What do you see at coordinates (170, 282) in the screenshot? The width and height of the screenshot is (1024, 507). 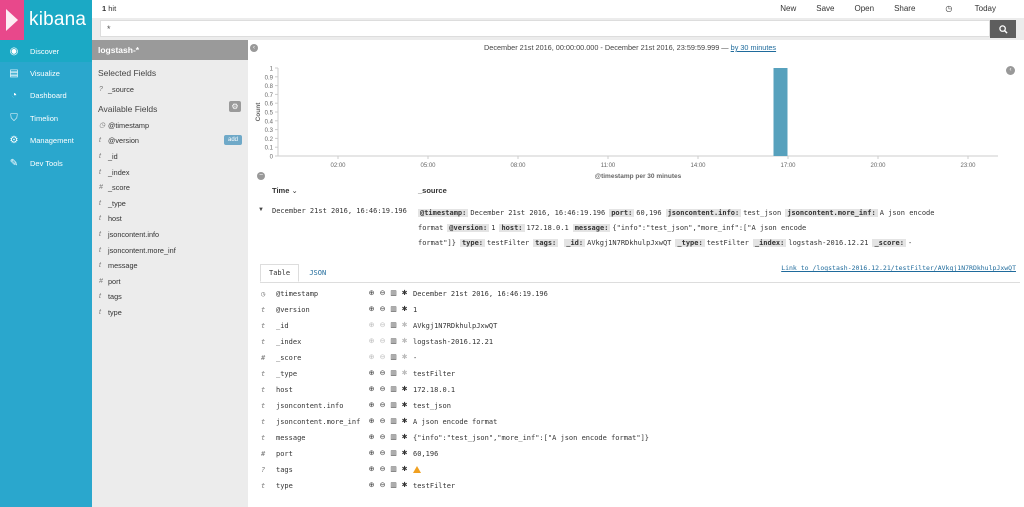 I see `field-item: # port` at bounding box center [170, 282].